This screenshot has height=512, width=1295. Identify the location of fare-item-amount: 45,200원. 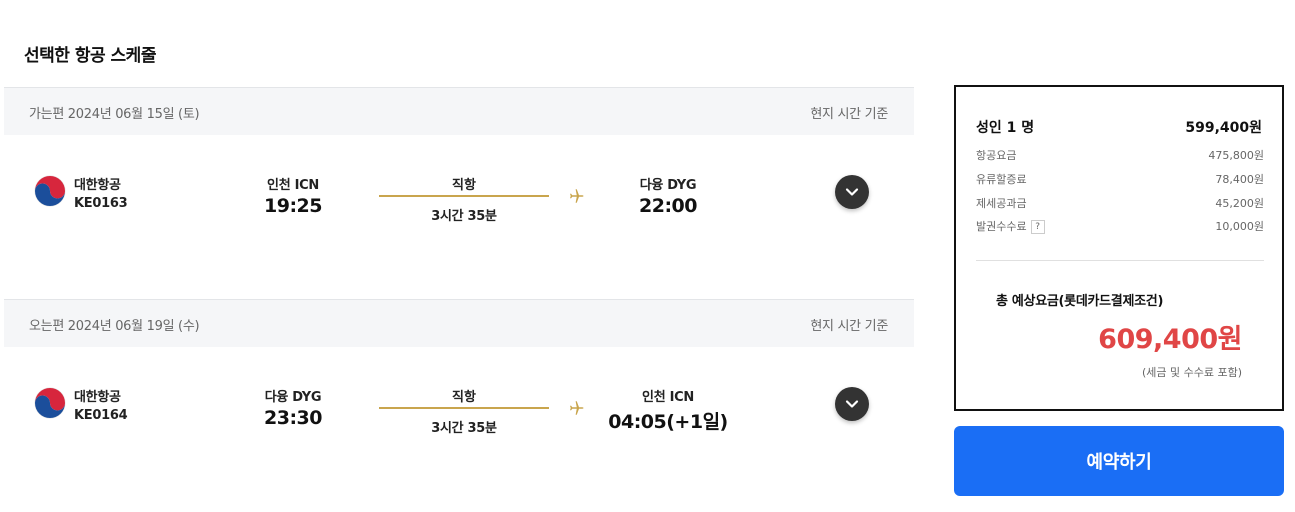
(1239, 203).